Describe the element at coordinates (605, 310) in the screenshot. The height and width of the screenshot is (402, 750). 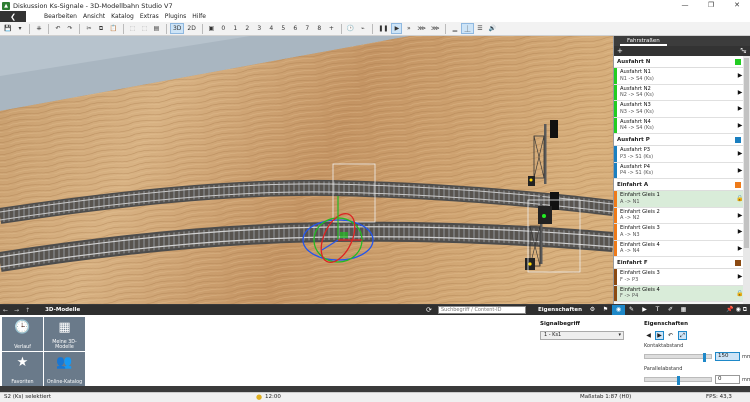
I see `signal-tool-icon: ⚑` at that location.